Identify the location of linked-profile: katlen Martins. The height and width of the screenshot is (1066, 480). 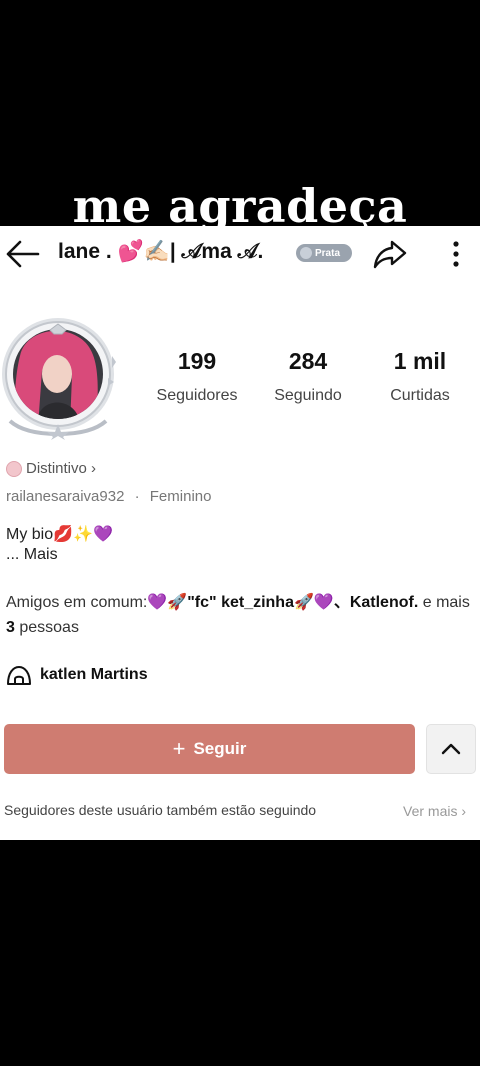
(77, 675).